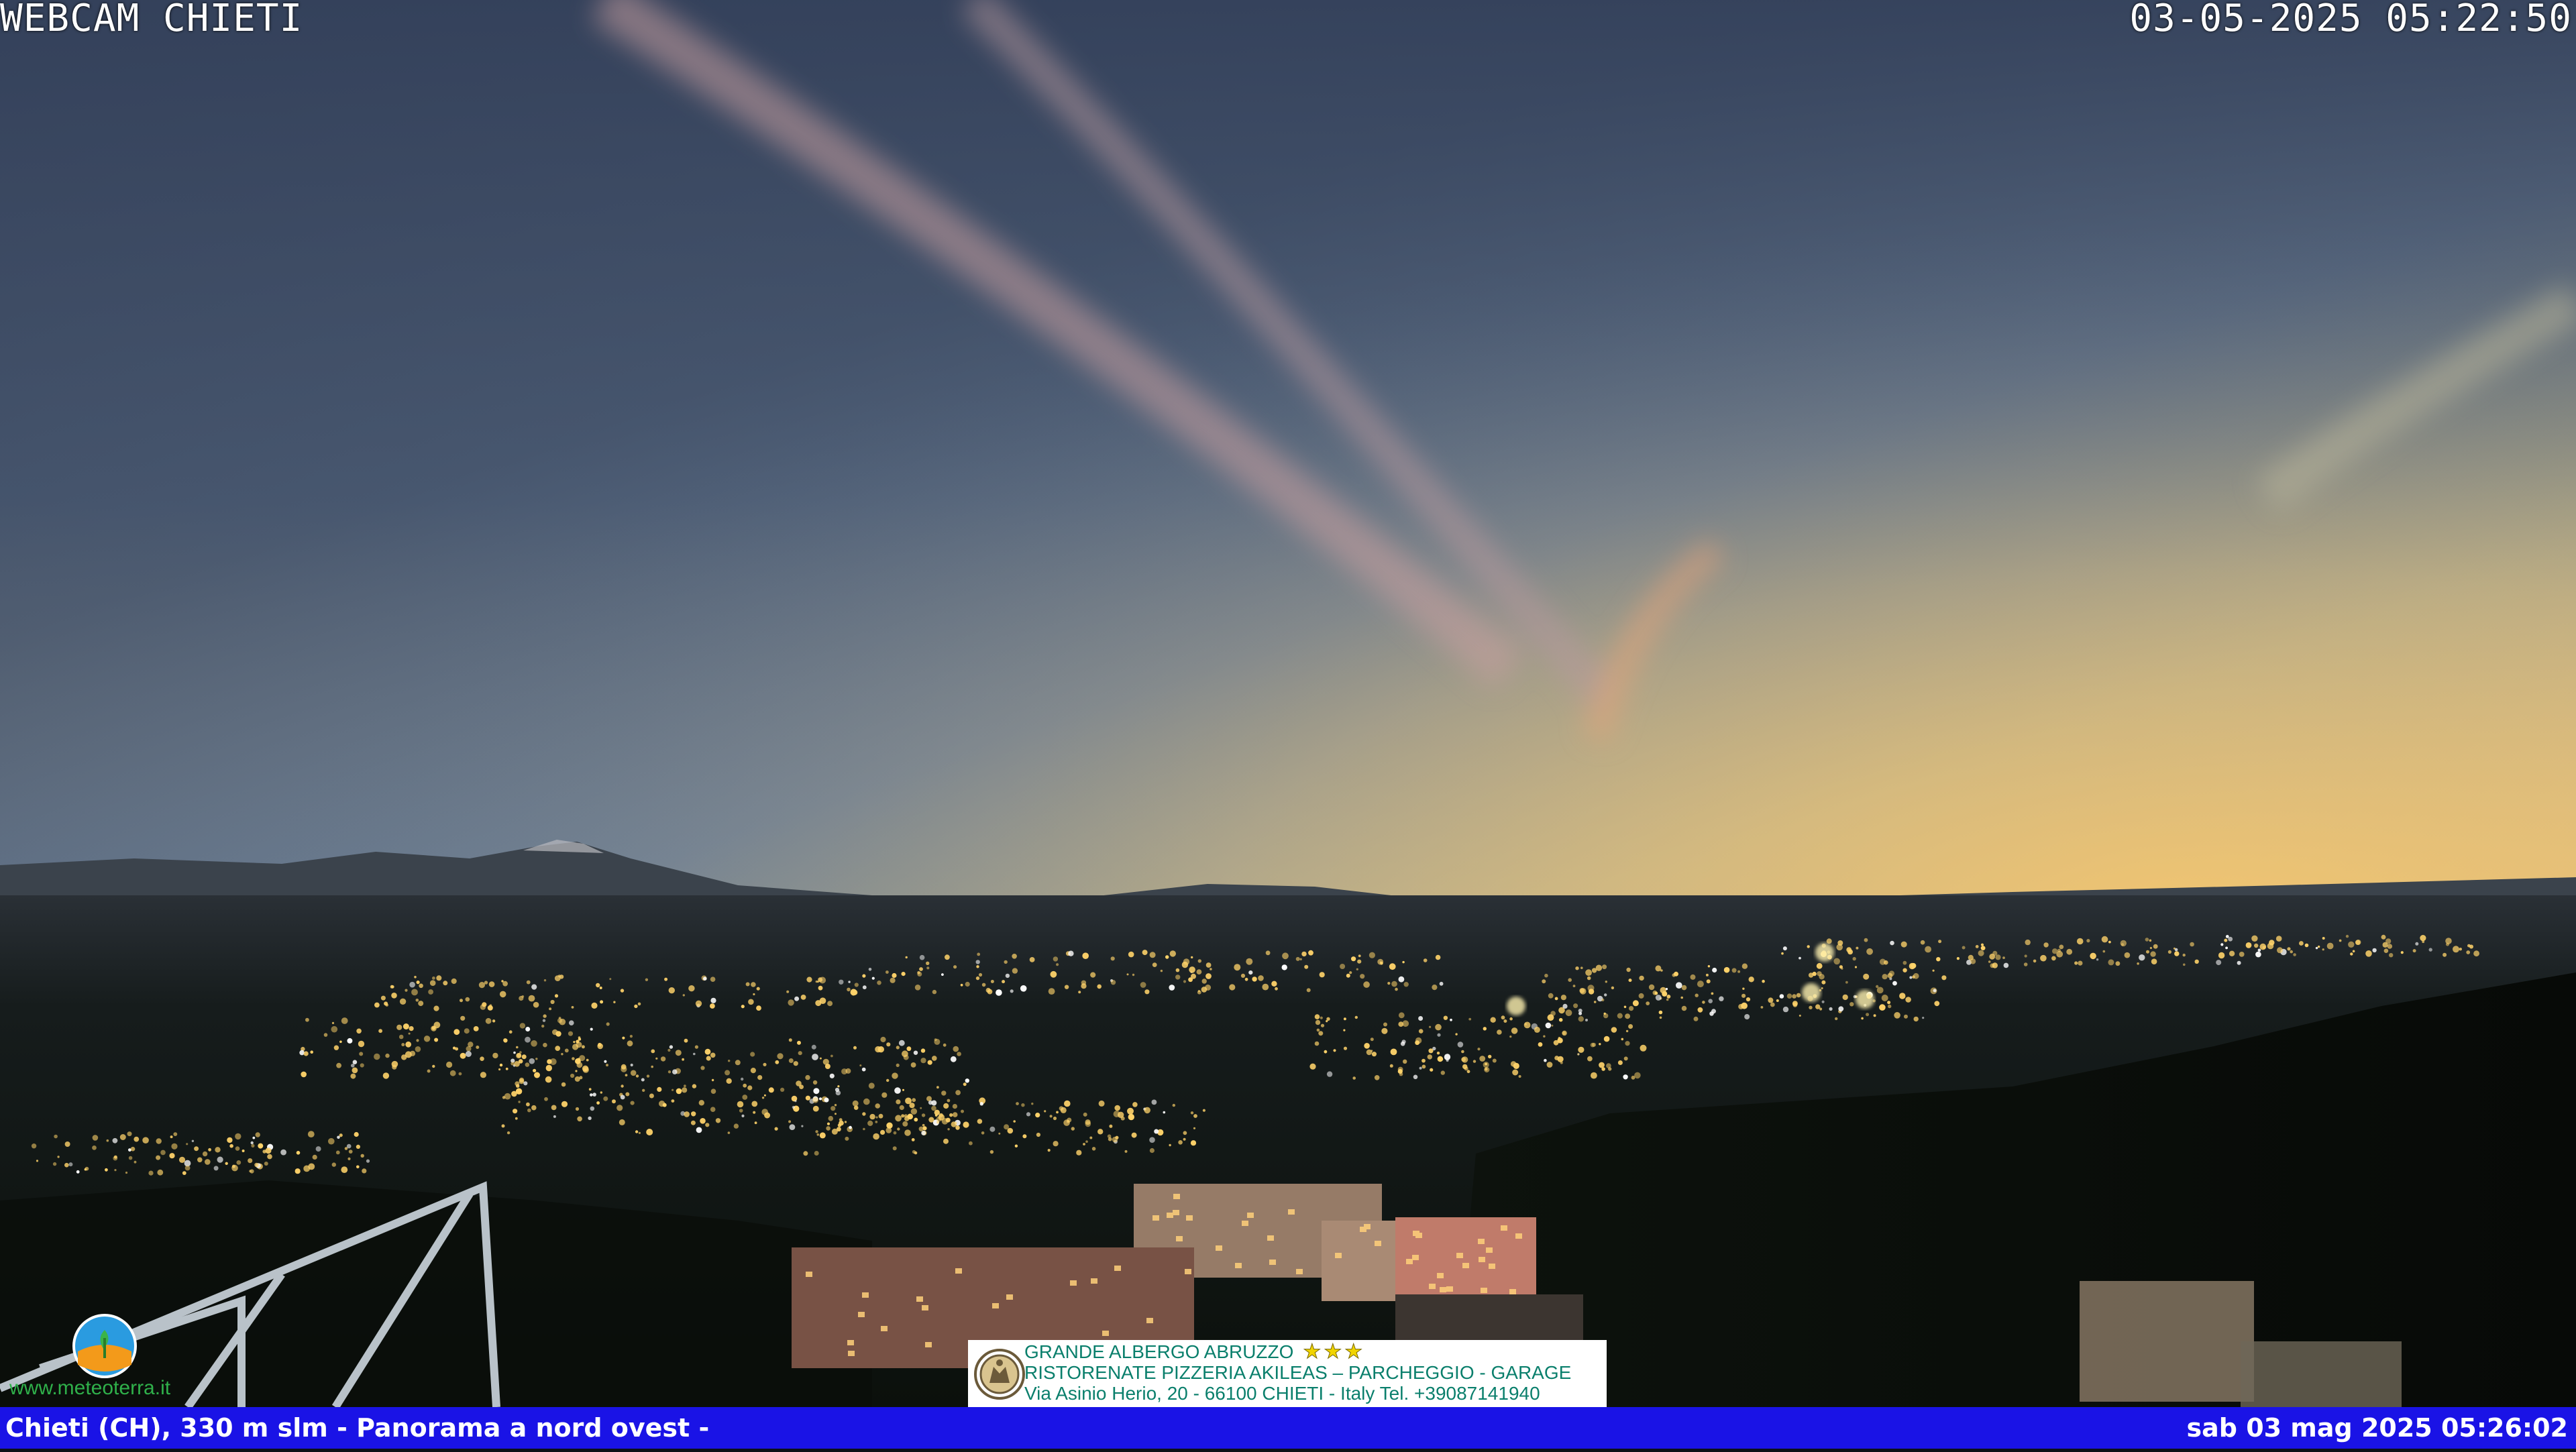  What do you see at coordinates (104, 1346) in the screenshot?
I see `meteo-globe-icon` at bounding box center [104, 1346].